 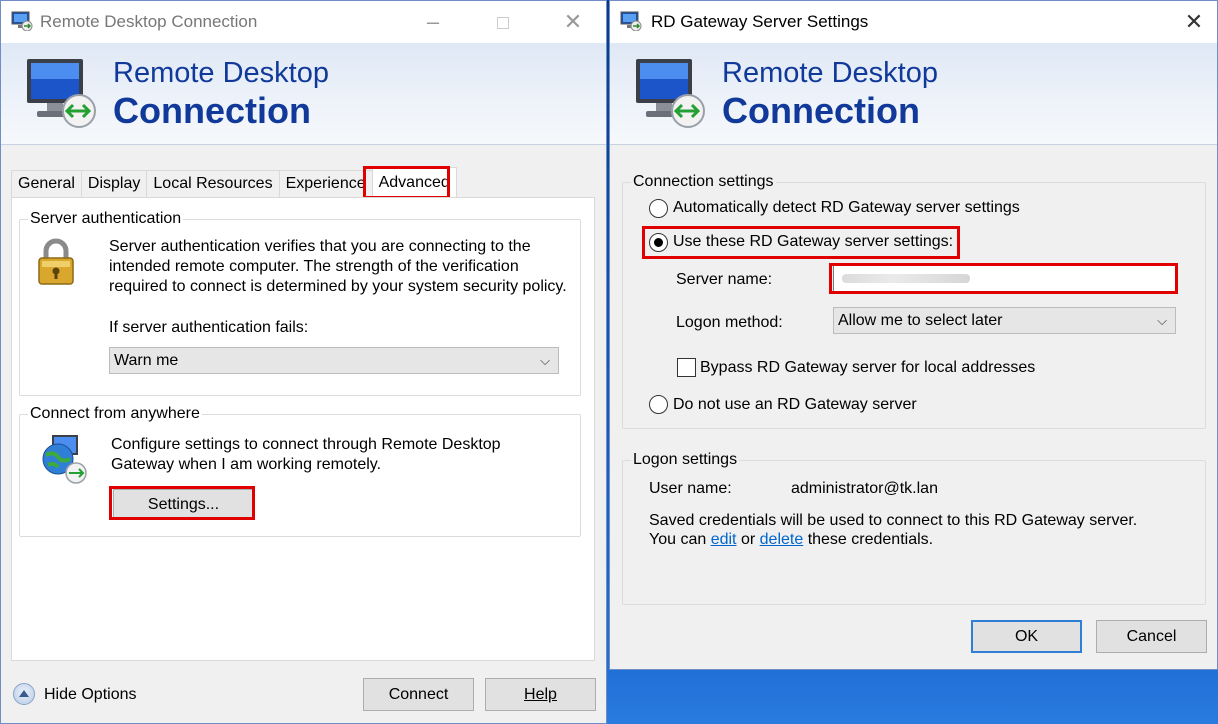 I want to click on logon-method-label: Logon method:, so click(x=729, y=322).